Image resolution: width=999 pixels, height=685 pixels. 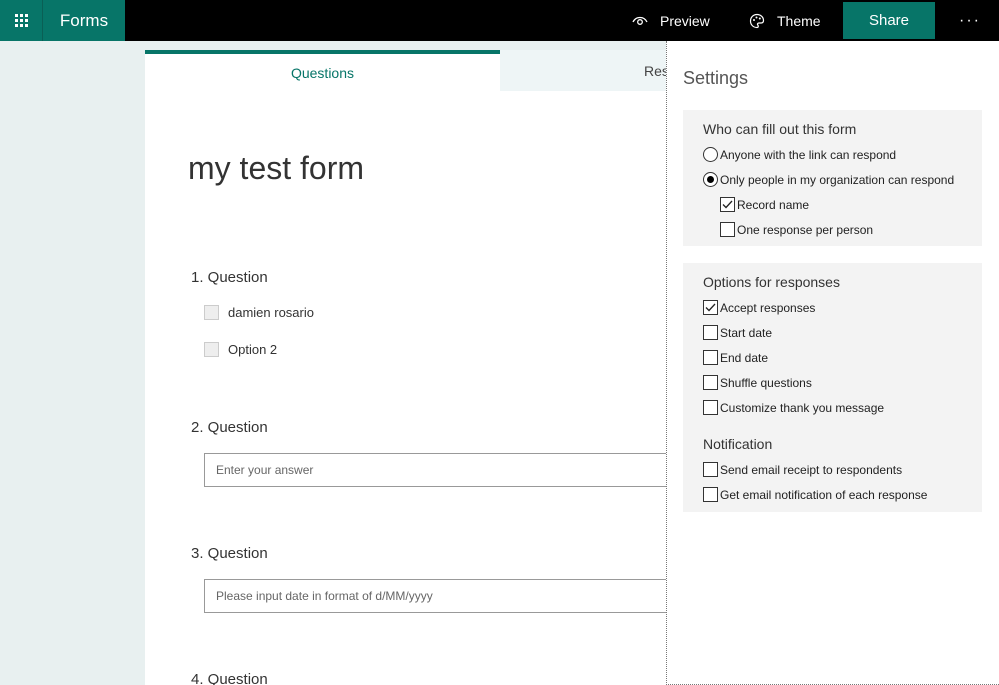 I want to click on question-4-title: 4. Question, so click(x=229, y=678).